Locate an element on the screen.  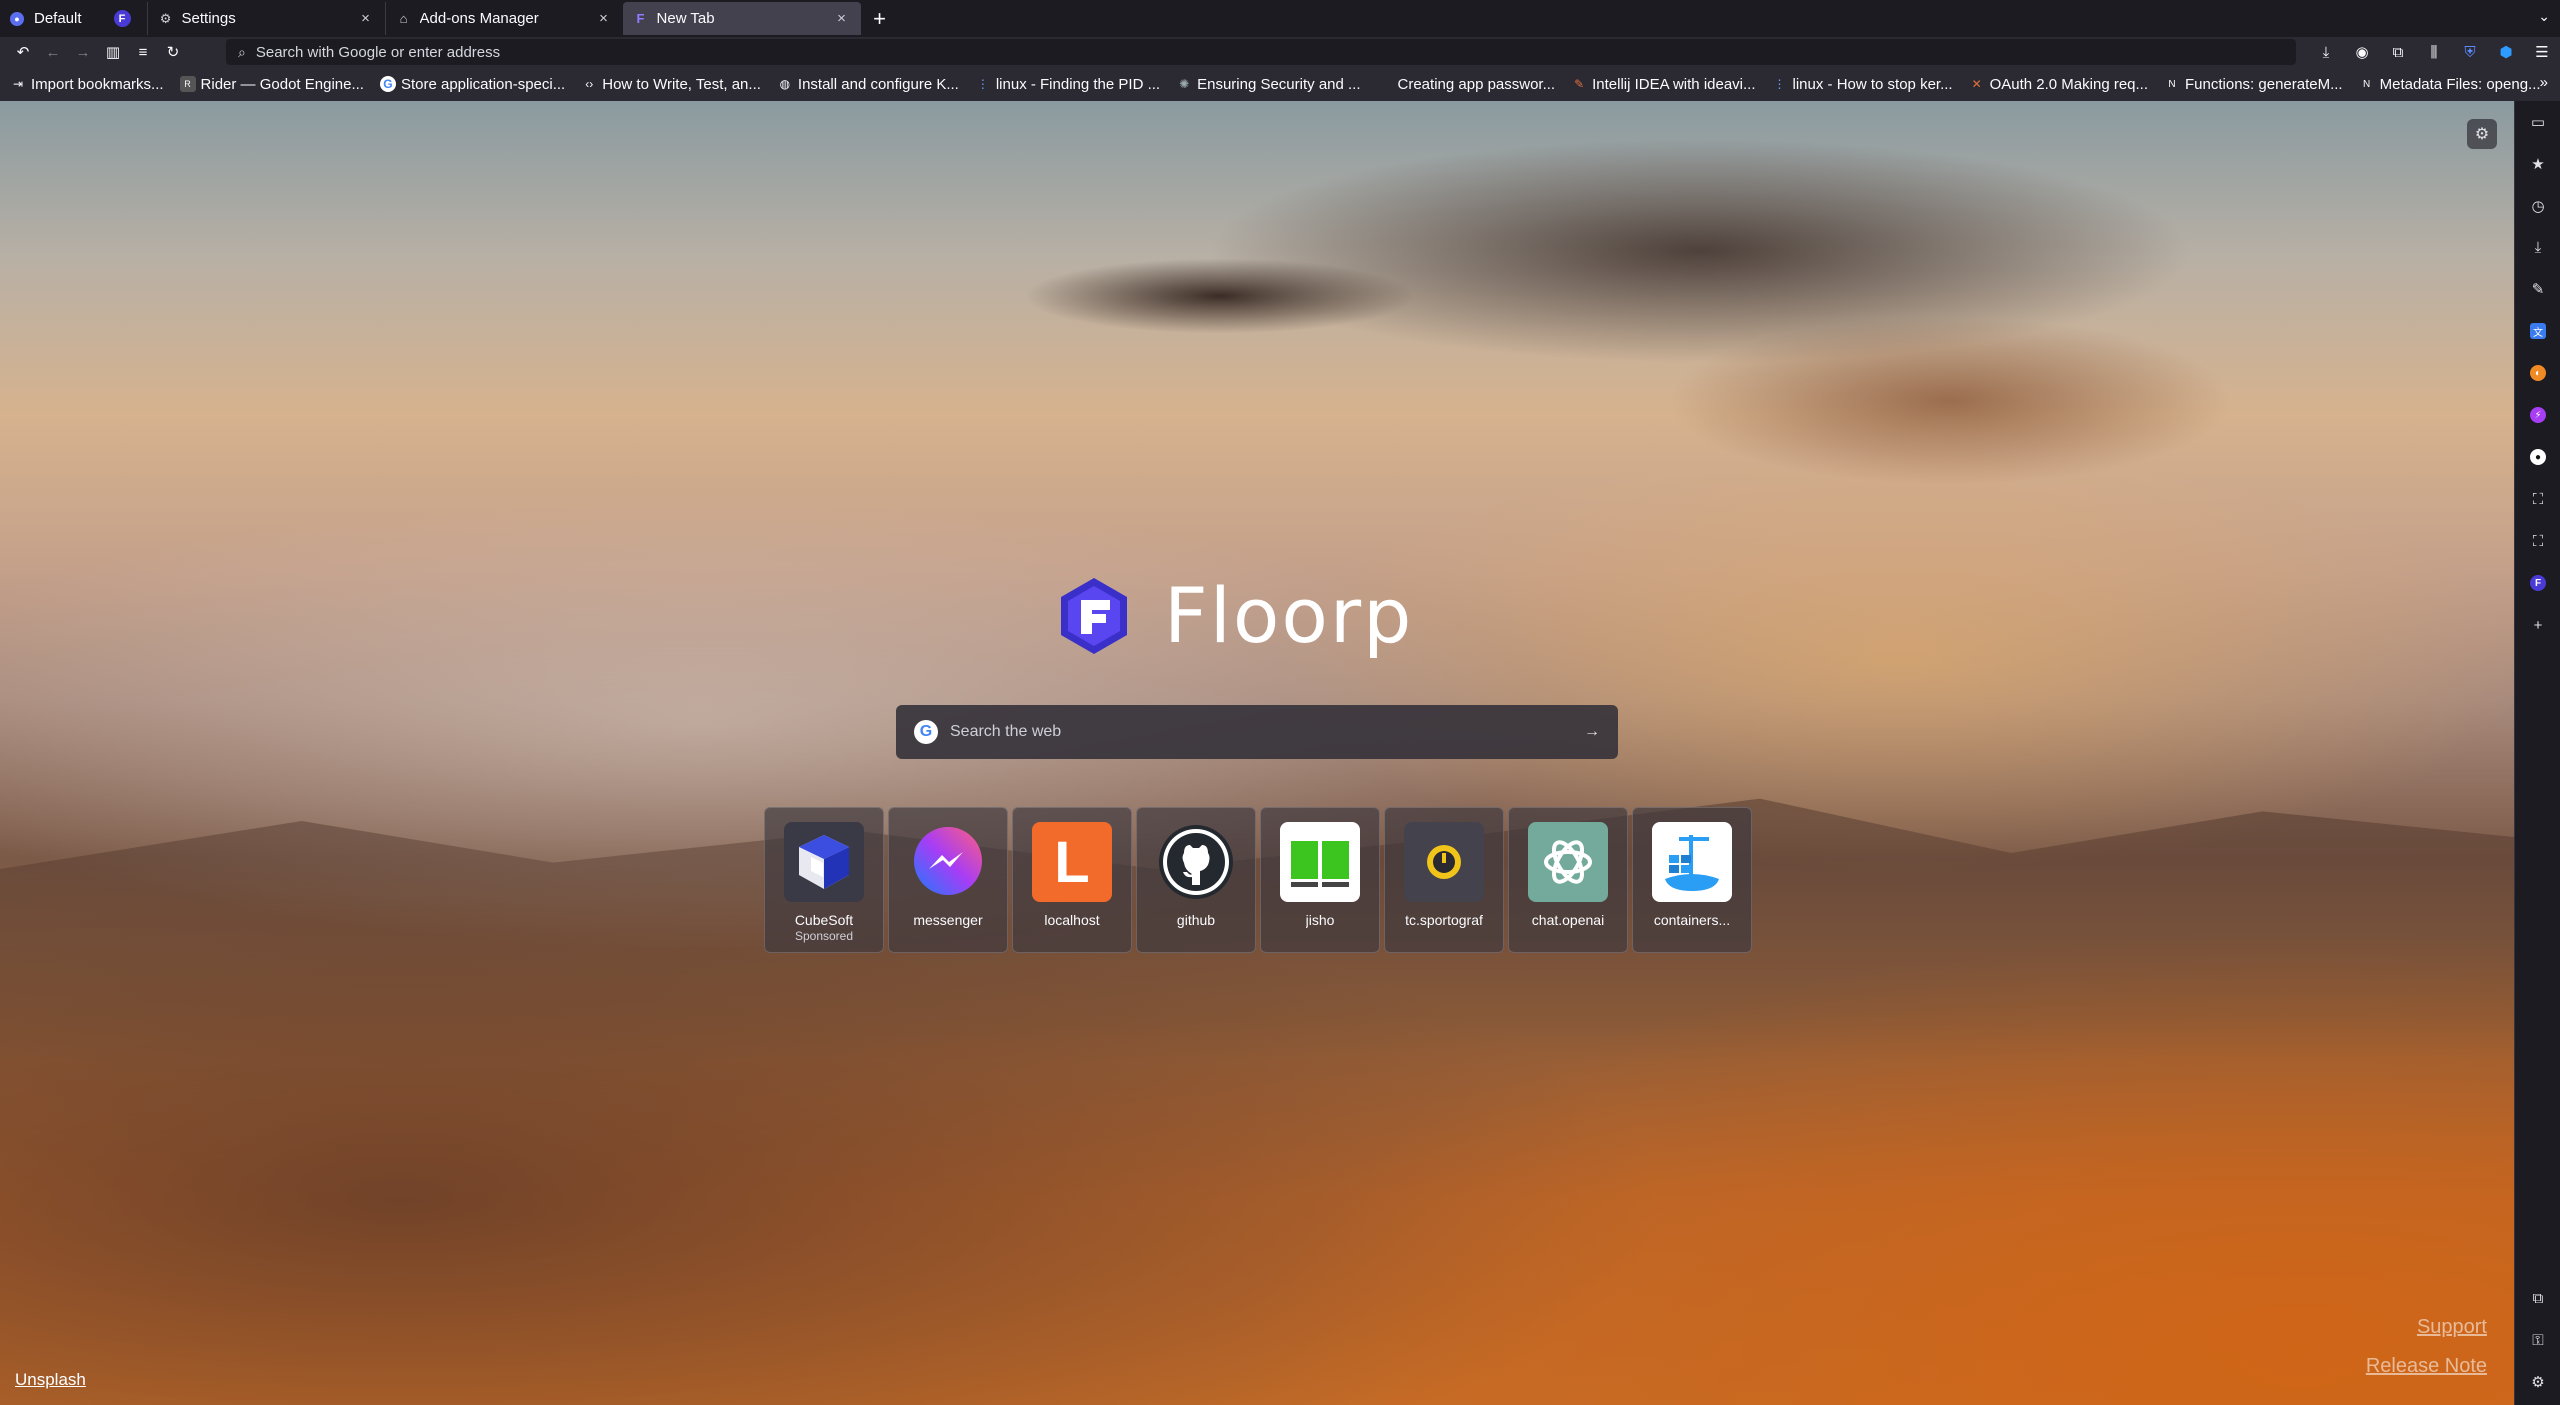
add-panel-icon: + is located at coordinates (2537, 625).